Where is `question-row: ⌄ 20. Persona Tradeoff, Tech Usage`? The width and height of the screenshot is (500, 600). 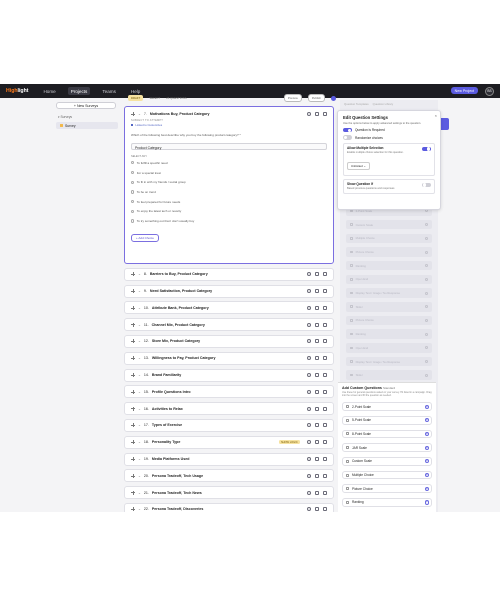 question-row: ⌄ 20. Persona Tradeoff, Tech Usage is located at coordinates (229, 476).